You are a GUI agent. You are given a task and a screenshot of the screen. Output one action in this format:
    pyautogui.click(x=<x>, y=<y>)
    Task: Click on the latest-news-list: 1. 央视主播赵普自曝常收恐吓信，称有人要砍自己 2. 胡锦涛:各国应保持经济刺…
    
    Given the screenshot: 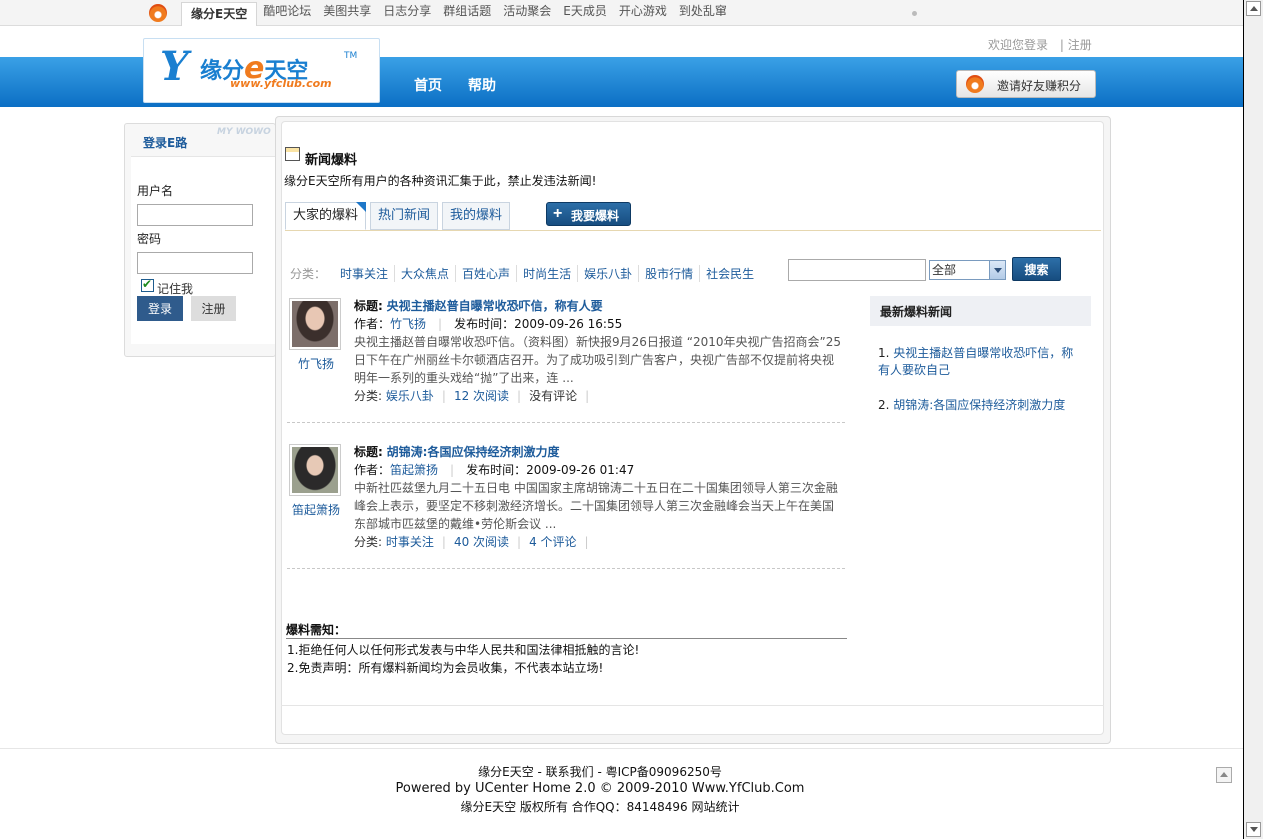 What is the action you would take?
    pyautogui.click(x=980, y=388)
    